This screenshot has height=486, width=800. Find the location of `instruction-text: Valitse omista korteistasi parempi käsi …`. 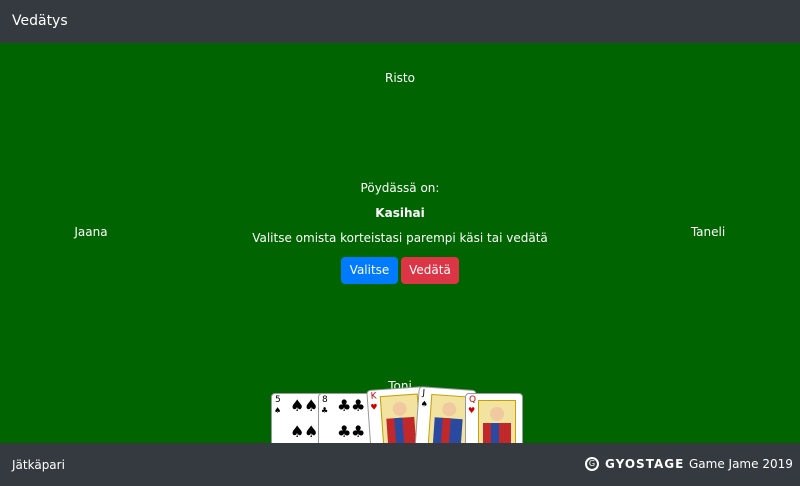

instruction-text: Valitse omista korteistasi parempi käsi … is located at coordinates (400, 238).